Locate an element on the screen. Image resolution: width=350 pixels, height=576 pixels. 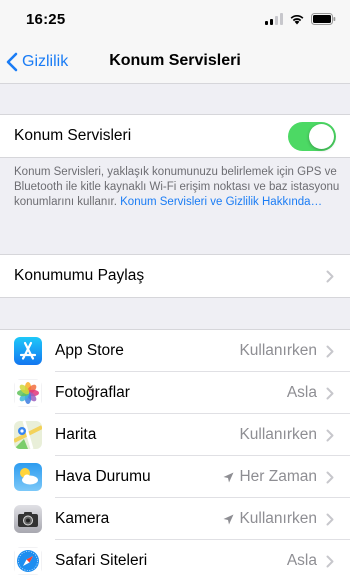
app-name: Harita is located at coordinates (76, 434).